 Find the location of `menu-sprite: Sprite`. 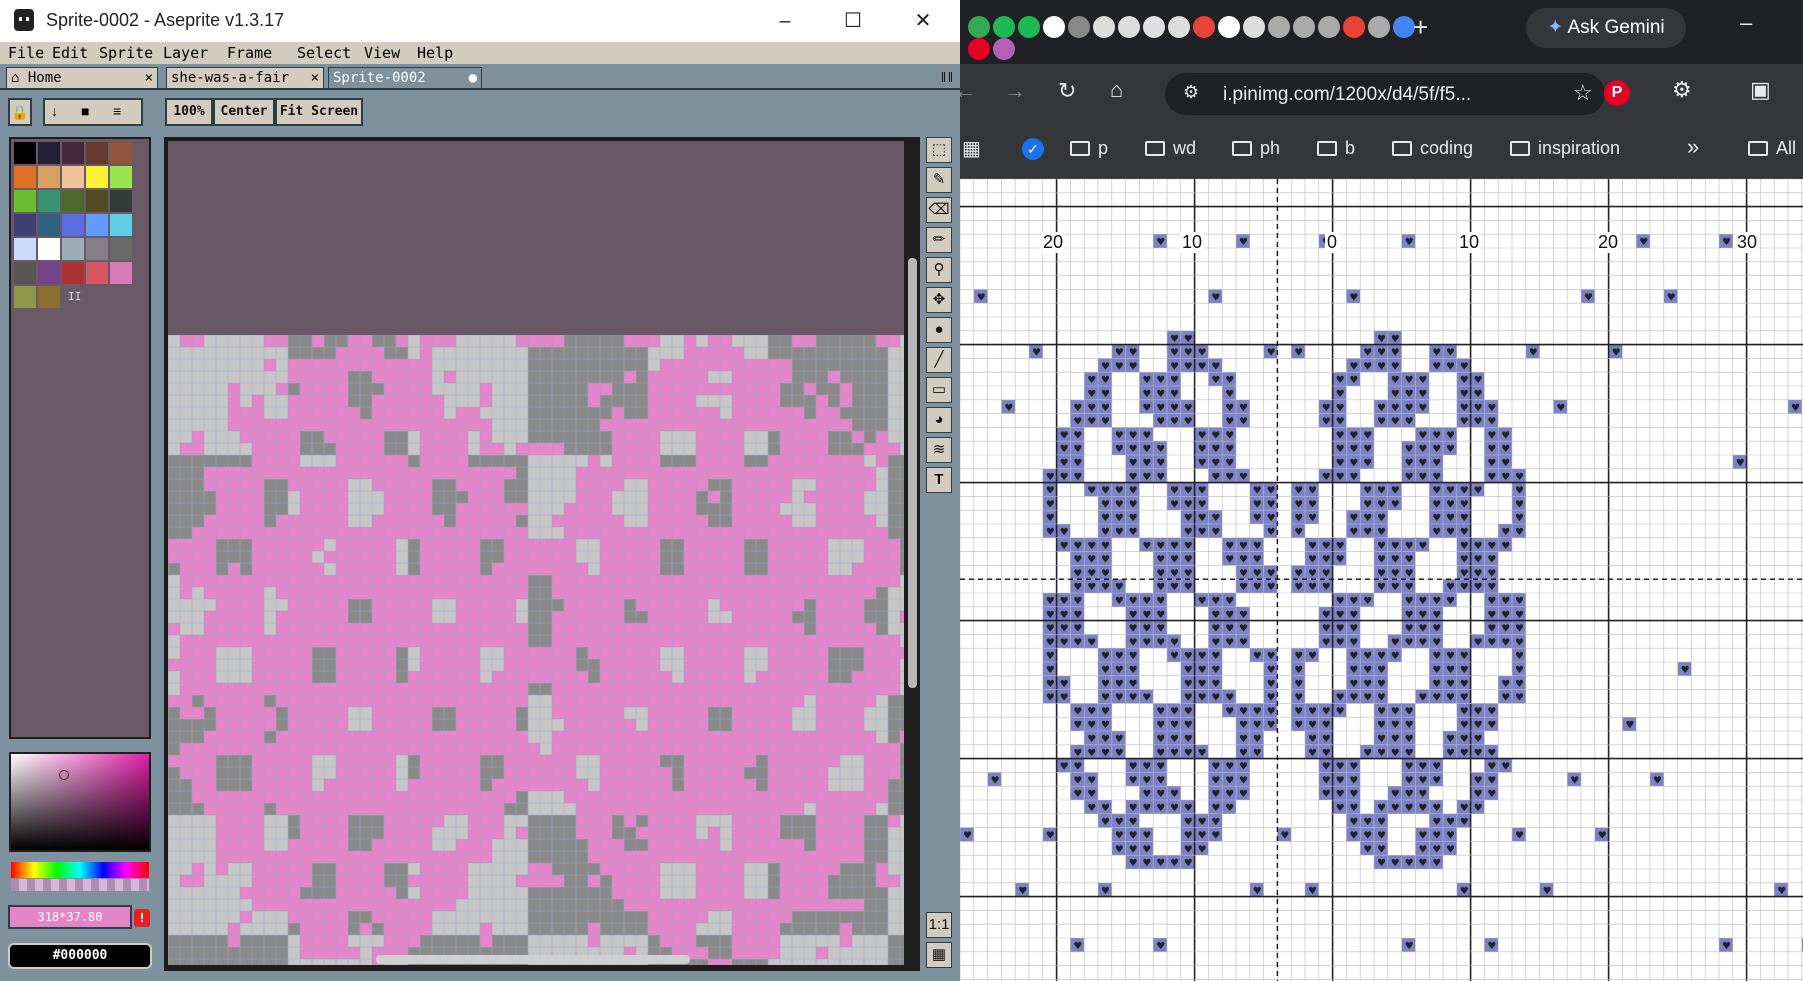

menu-sprite: Sprite is located at coordinates (126, 53).